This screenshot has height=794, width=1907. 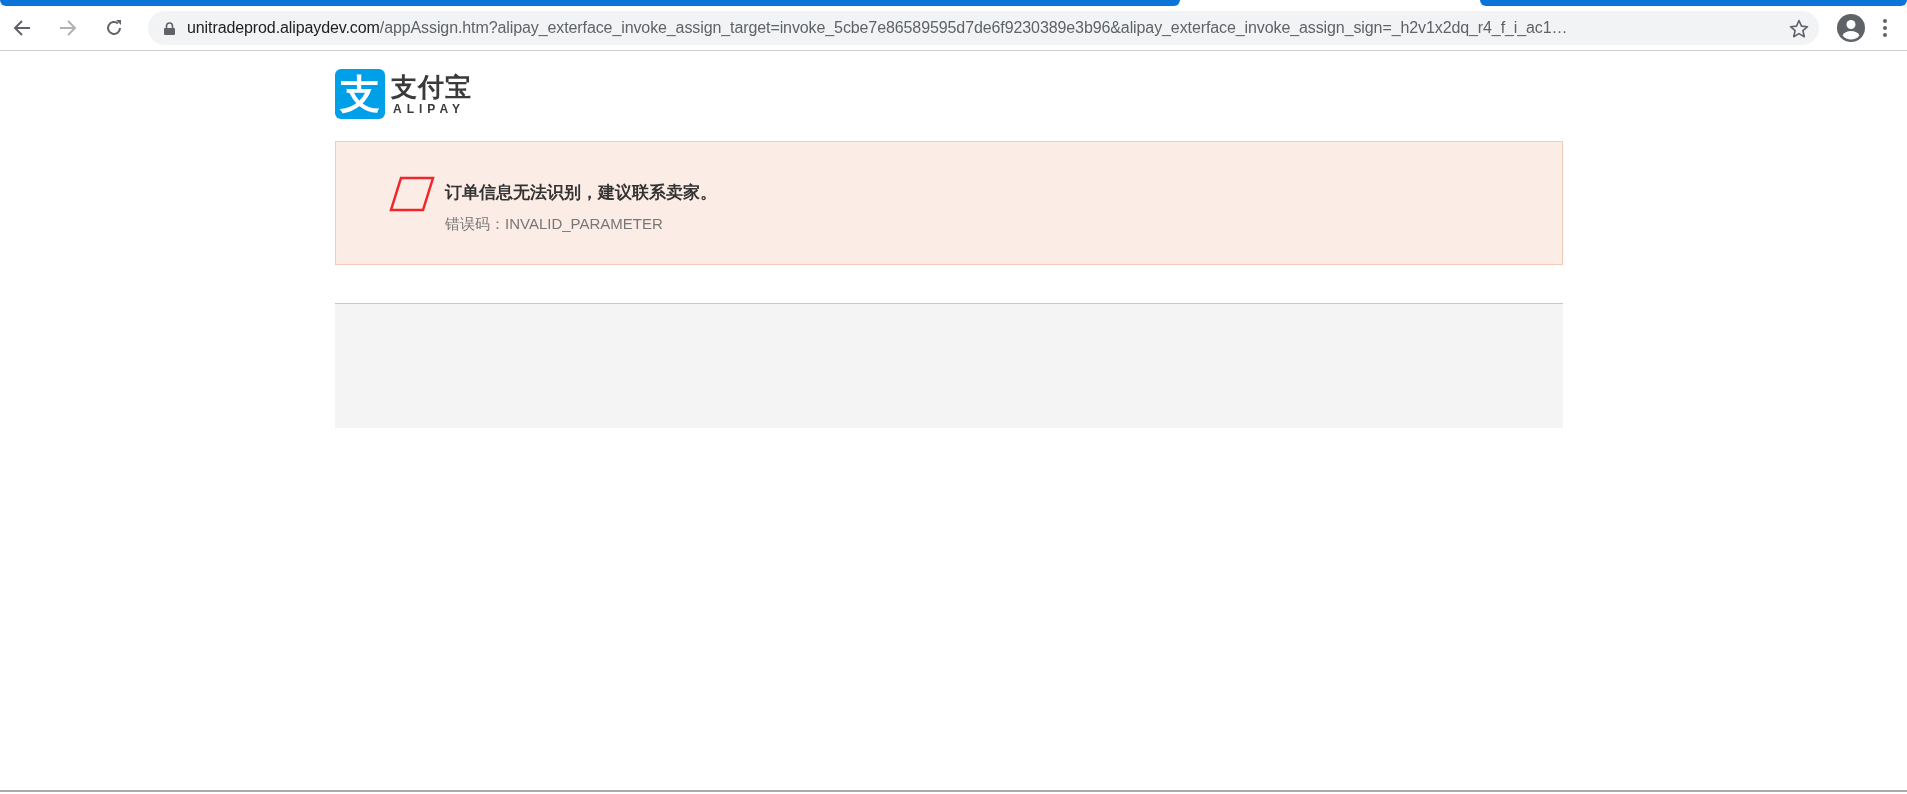 I want to click on star-icon, so click(x=1799, y=28).